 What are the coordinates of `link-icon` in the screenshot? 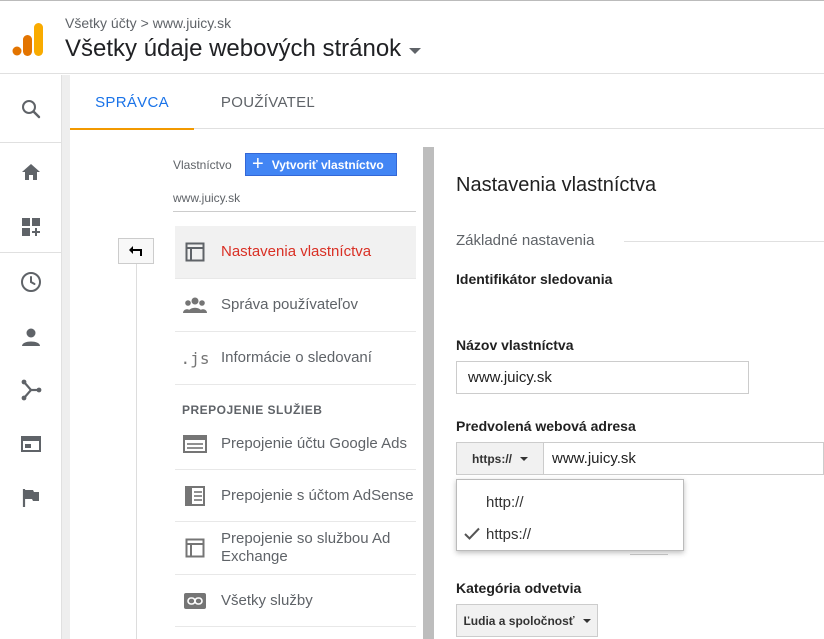 It's located at (195, 601).